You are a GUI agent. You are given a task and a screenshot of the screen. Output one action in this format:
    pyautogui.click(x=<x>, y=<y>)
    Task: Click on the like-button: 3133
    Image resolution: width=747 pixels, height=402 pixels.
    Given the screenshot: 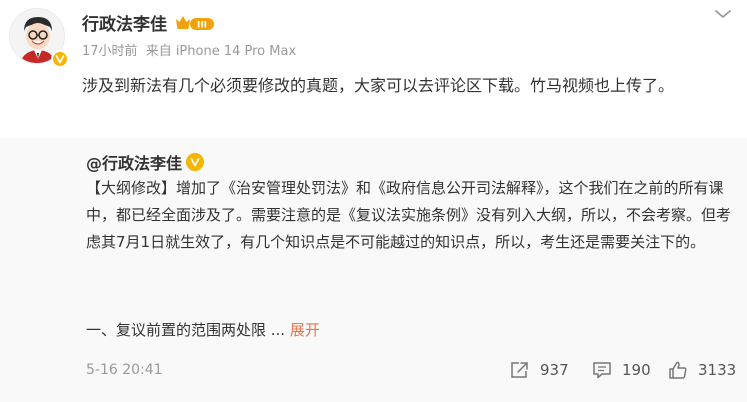 What is the action you would take?
    pyautogui.click(x=702, y=370)
    